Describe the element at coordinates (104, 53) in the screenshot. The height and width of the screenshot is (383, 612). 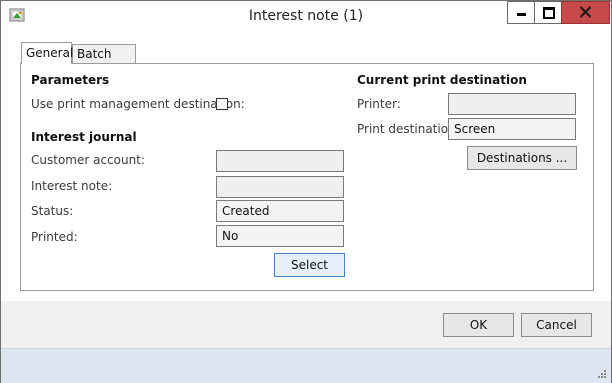
I see `tab-batch: Batch` at that location.